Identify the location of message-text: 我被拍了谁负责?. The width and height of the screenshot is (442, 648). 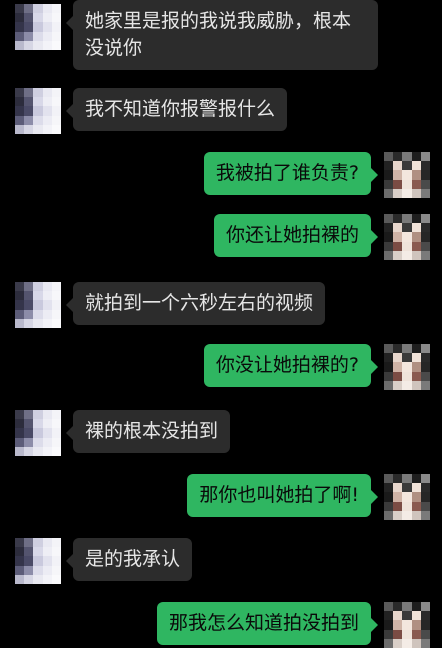
(287, 173).